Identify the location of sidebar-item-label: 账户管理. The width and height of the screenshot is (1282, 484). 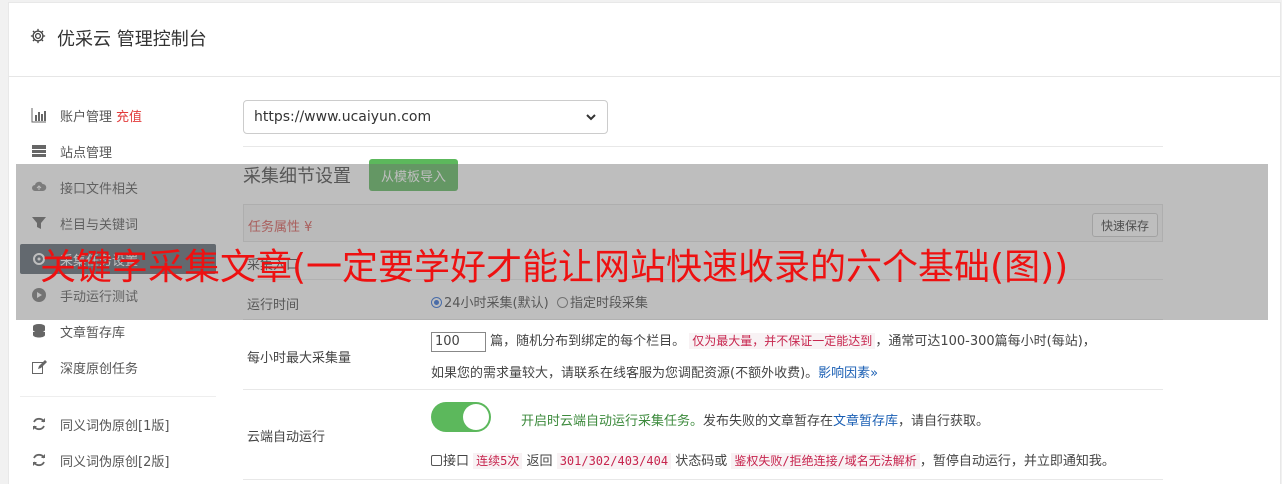
(86, 117).